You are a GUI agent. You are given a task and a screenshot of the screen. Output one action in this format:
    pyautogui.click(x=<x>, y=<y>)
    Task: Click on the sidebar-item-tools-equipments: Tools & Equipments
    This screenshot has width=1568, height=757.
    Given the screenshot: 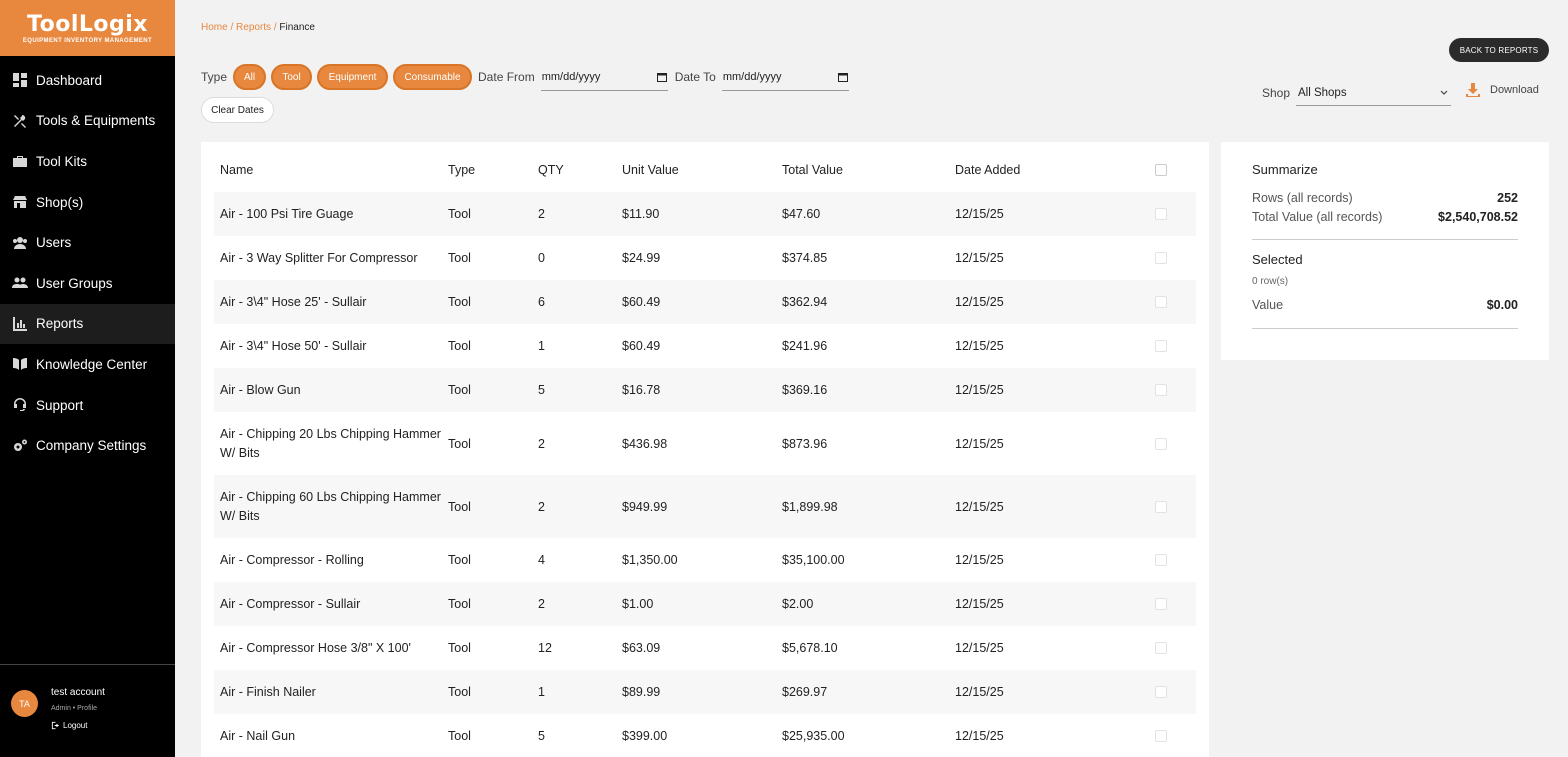 What is the action you would take?
    pyautogui.click(x=87, y=121)
    